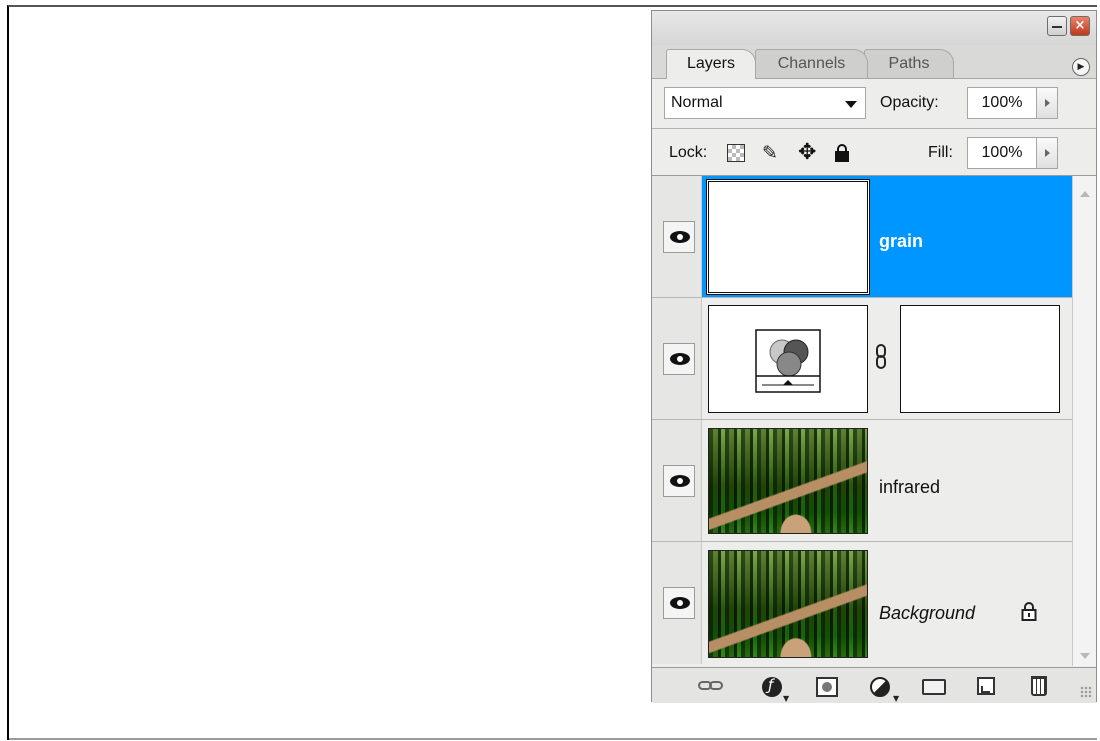  I want to click on opacity-input: 100%, so click(1002, 103).